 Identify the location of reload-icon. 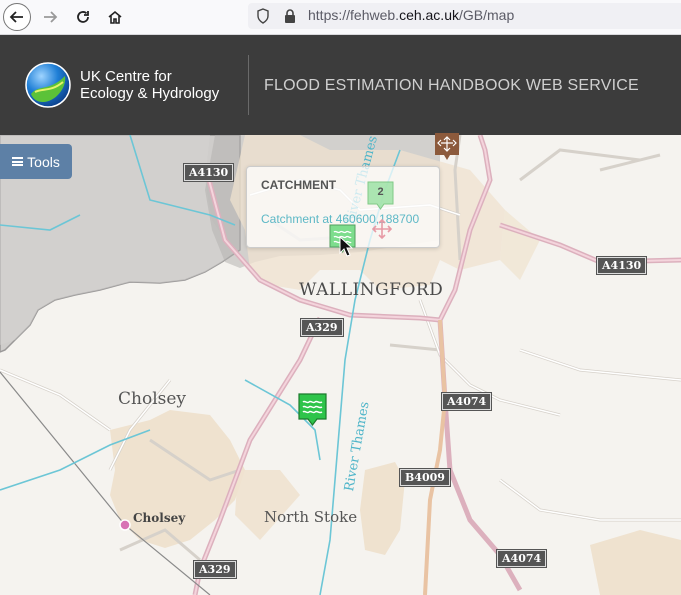
(83, 17).